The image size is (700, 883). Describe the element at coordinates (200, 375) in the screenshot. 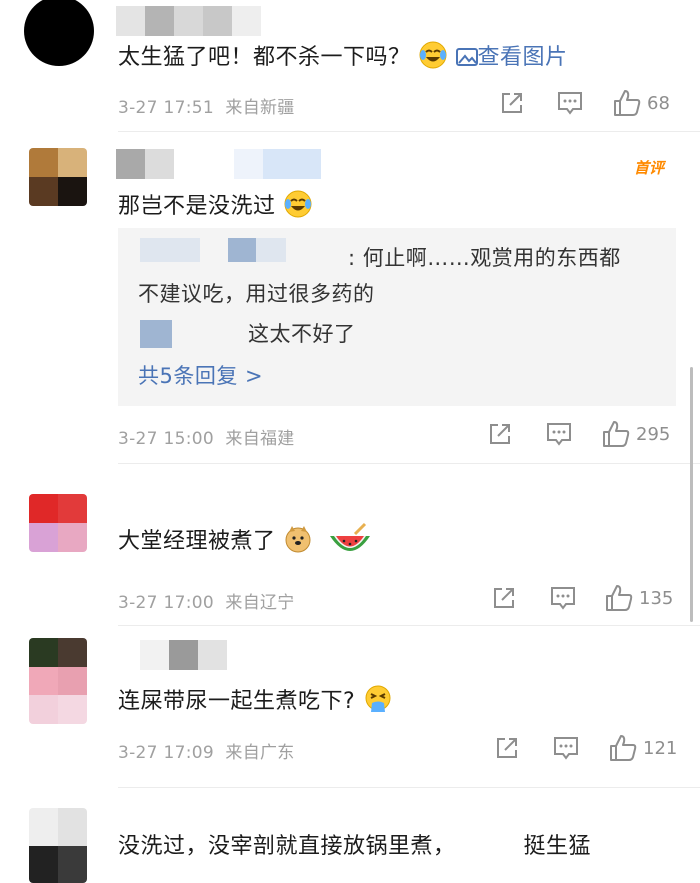

I see `more-replies-link: 共5条回复 >` at that location.